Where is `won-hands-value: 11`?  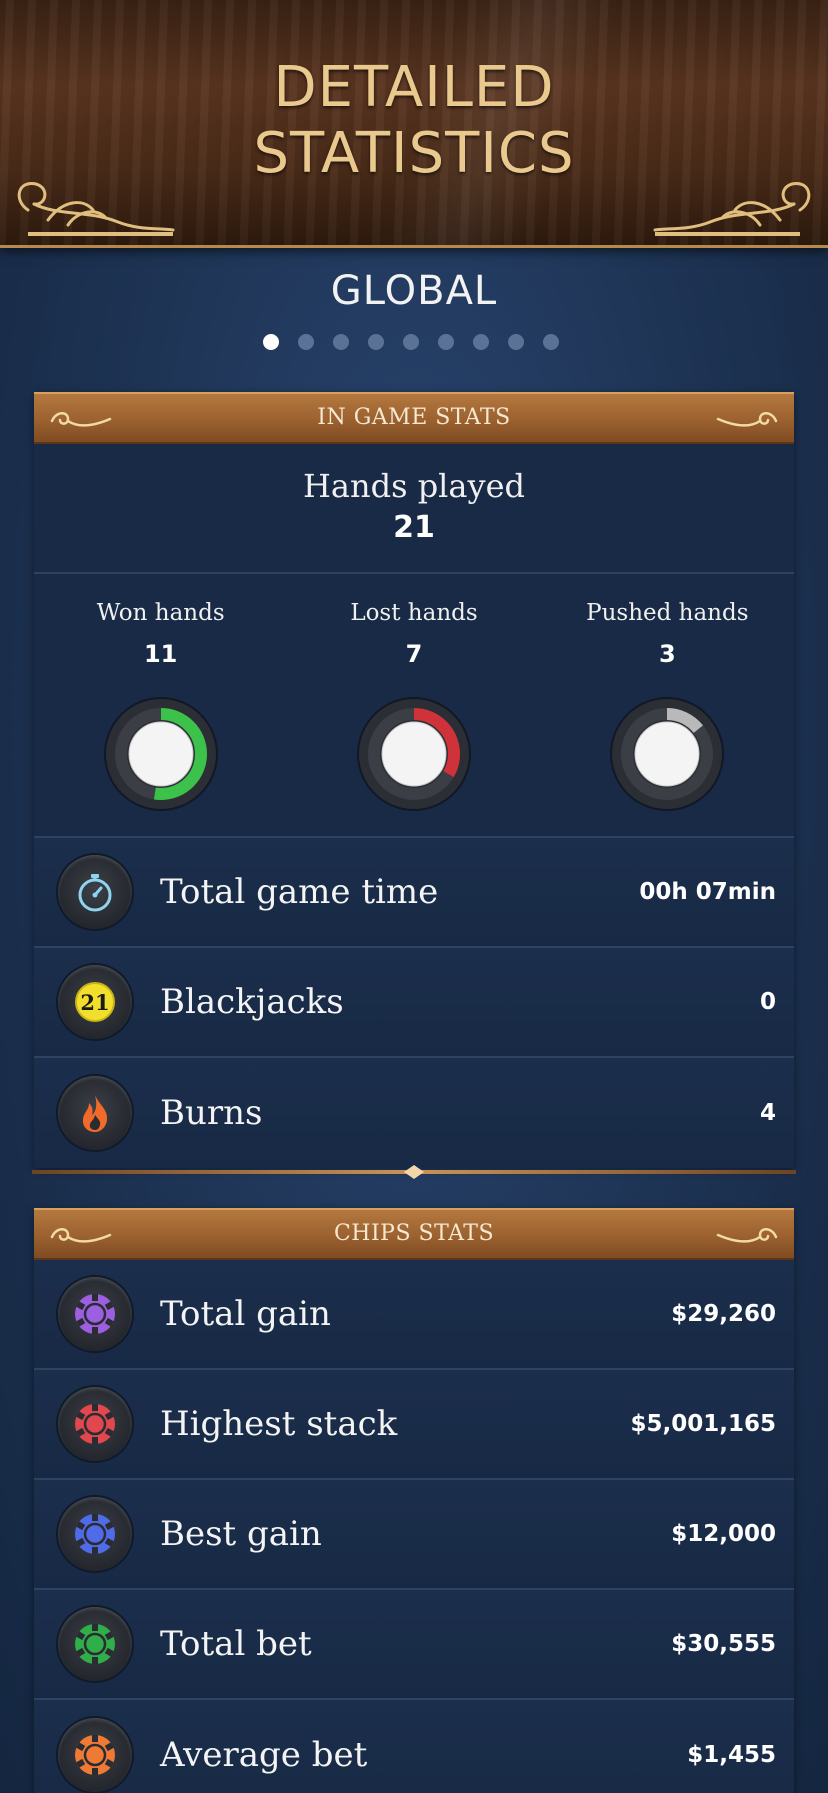 won-hands-value: 11 is located at coordinates (160, 654).